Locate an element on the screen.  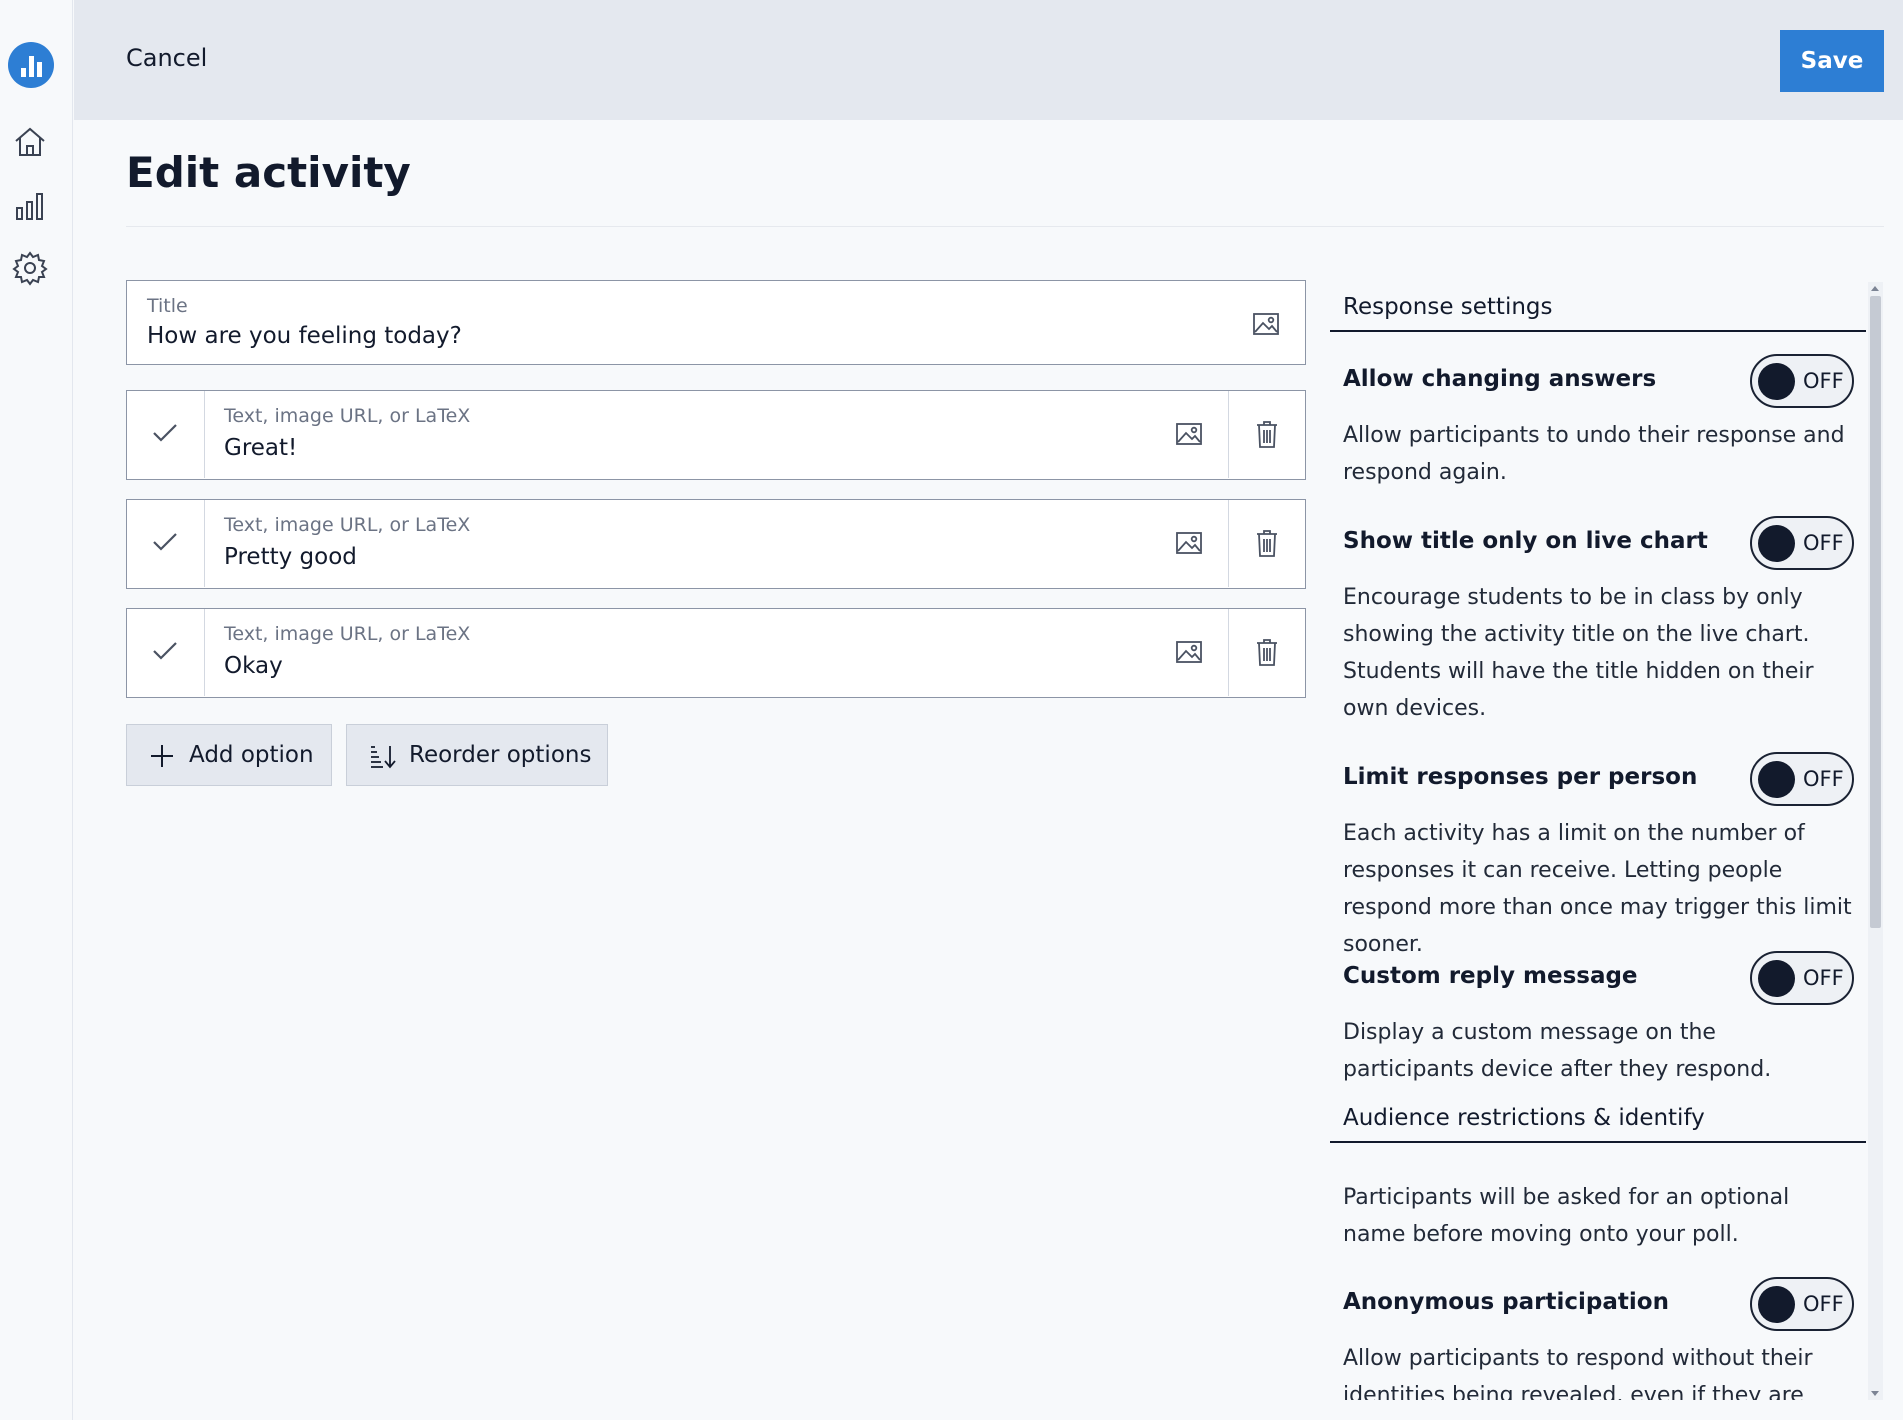
setting-title: Custom reply message is located at coordinates (1490, 976).